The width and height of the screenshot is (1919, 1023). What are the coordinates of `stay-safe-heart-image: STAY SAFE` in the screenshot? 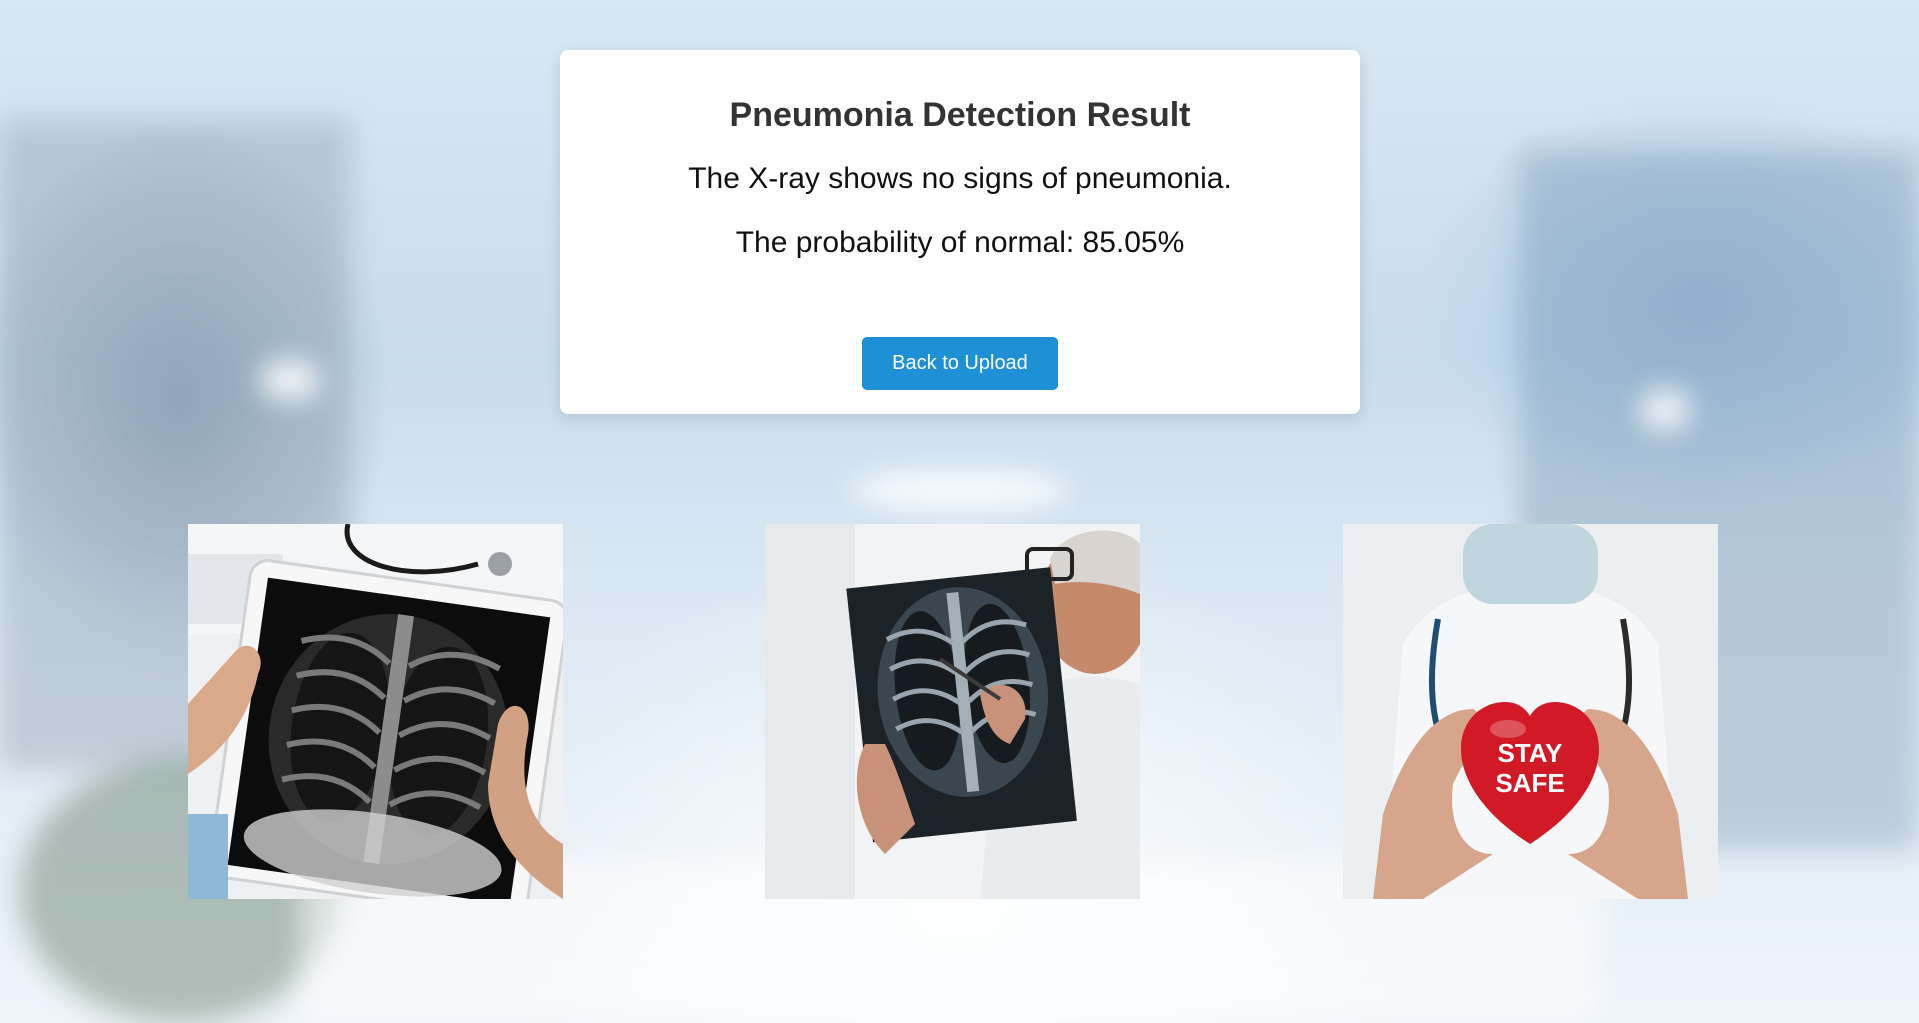 It's located at (1530, 711).